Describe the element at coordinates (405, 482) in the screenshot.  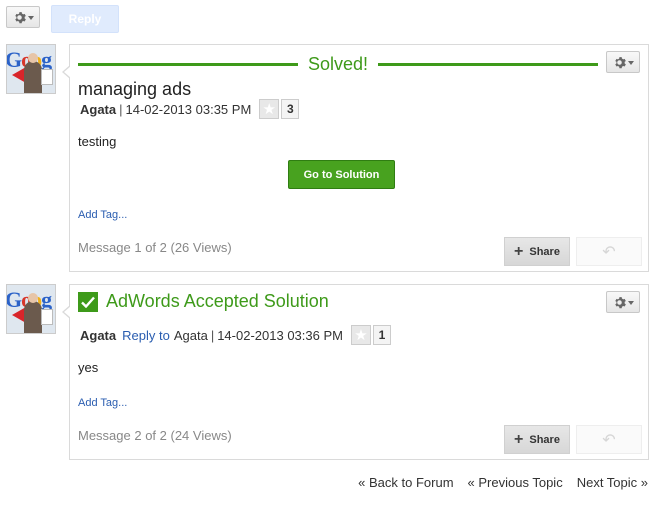
I see `back-to-forum-link: « Back to Forum` at that location.